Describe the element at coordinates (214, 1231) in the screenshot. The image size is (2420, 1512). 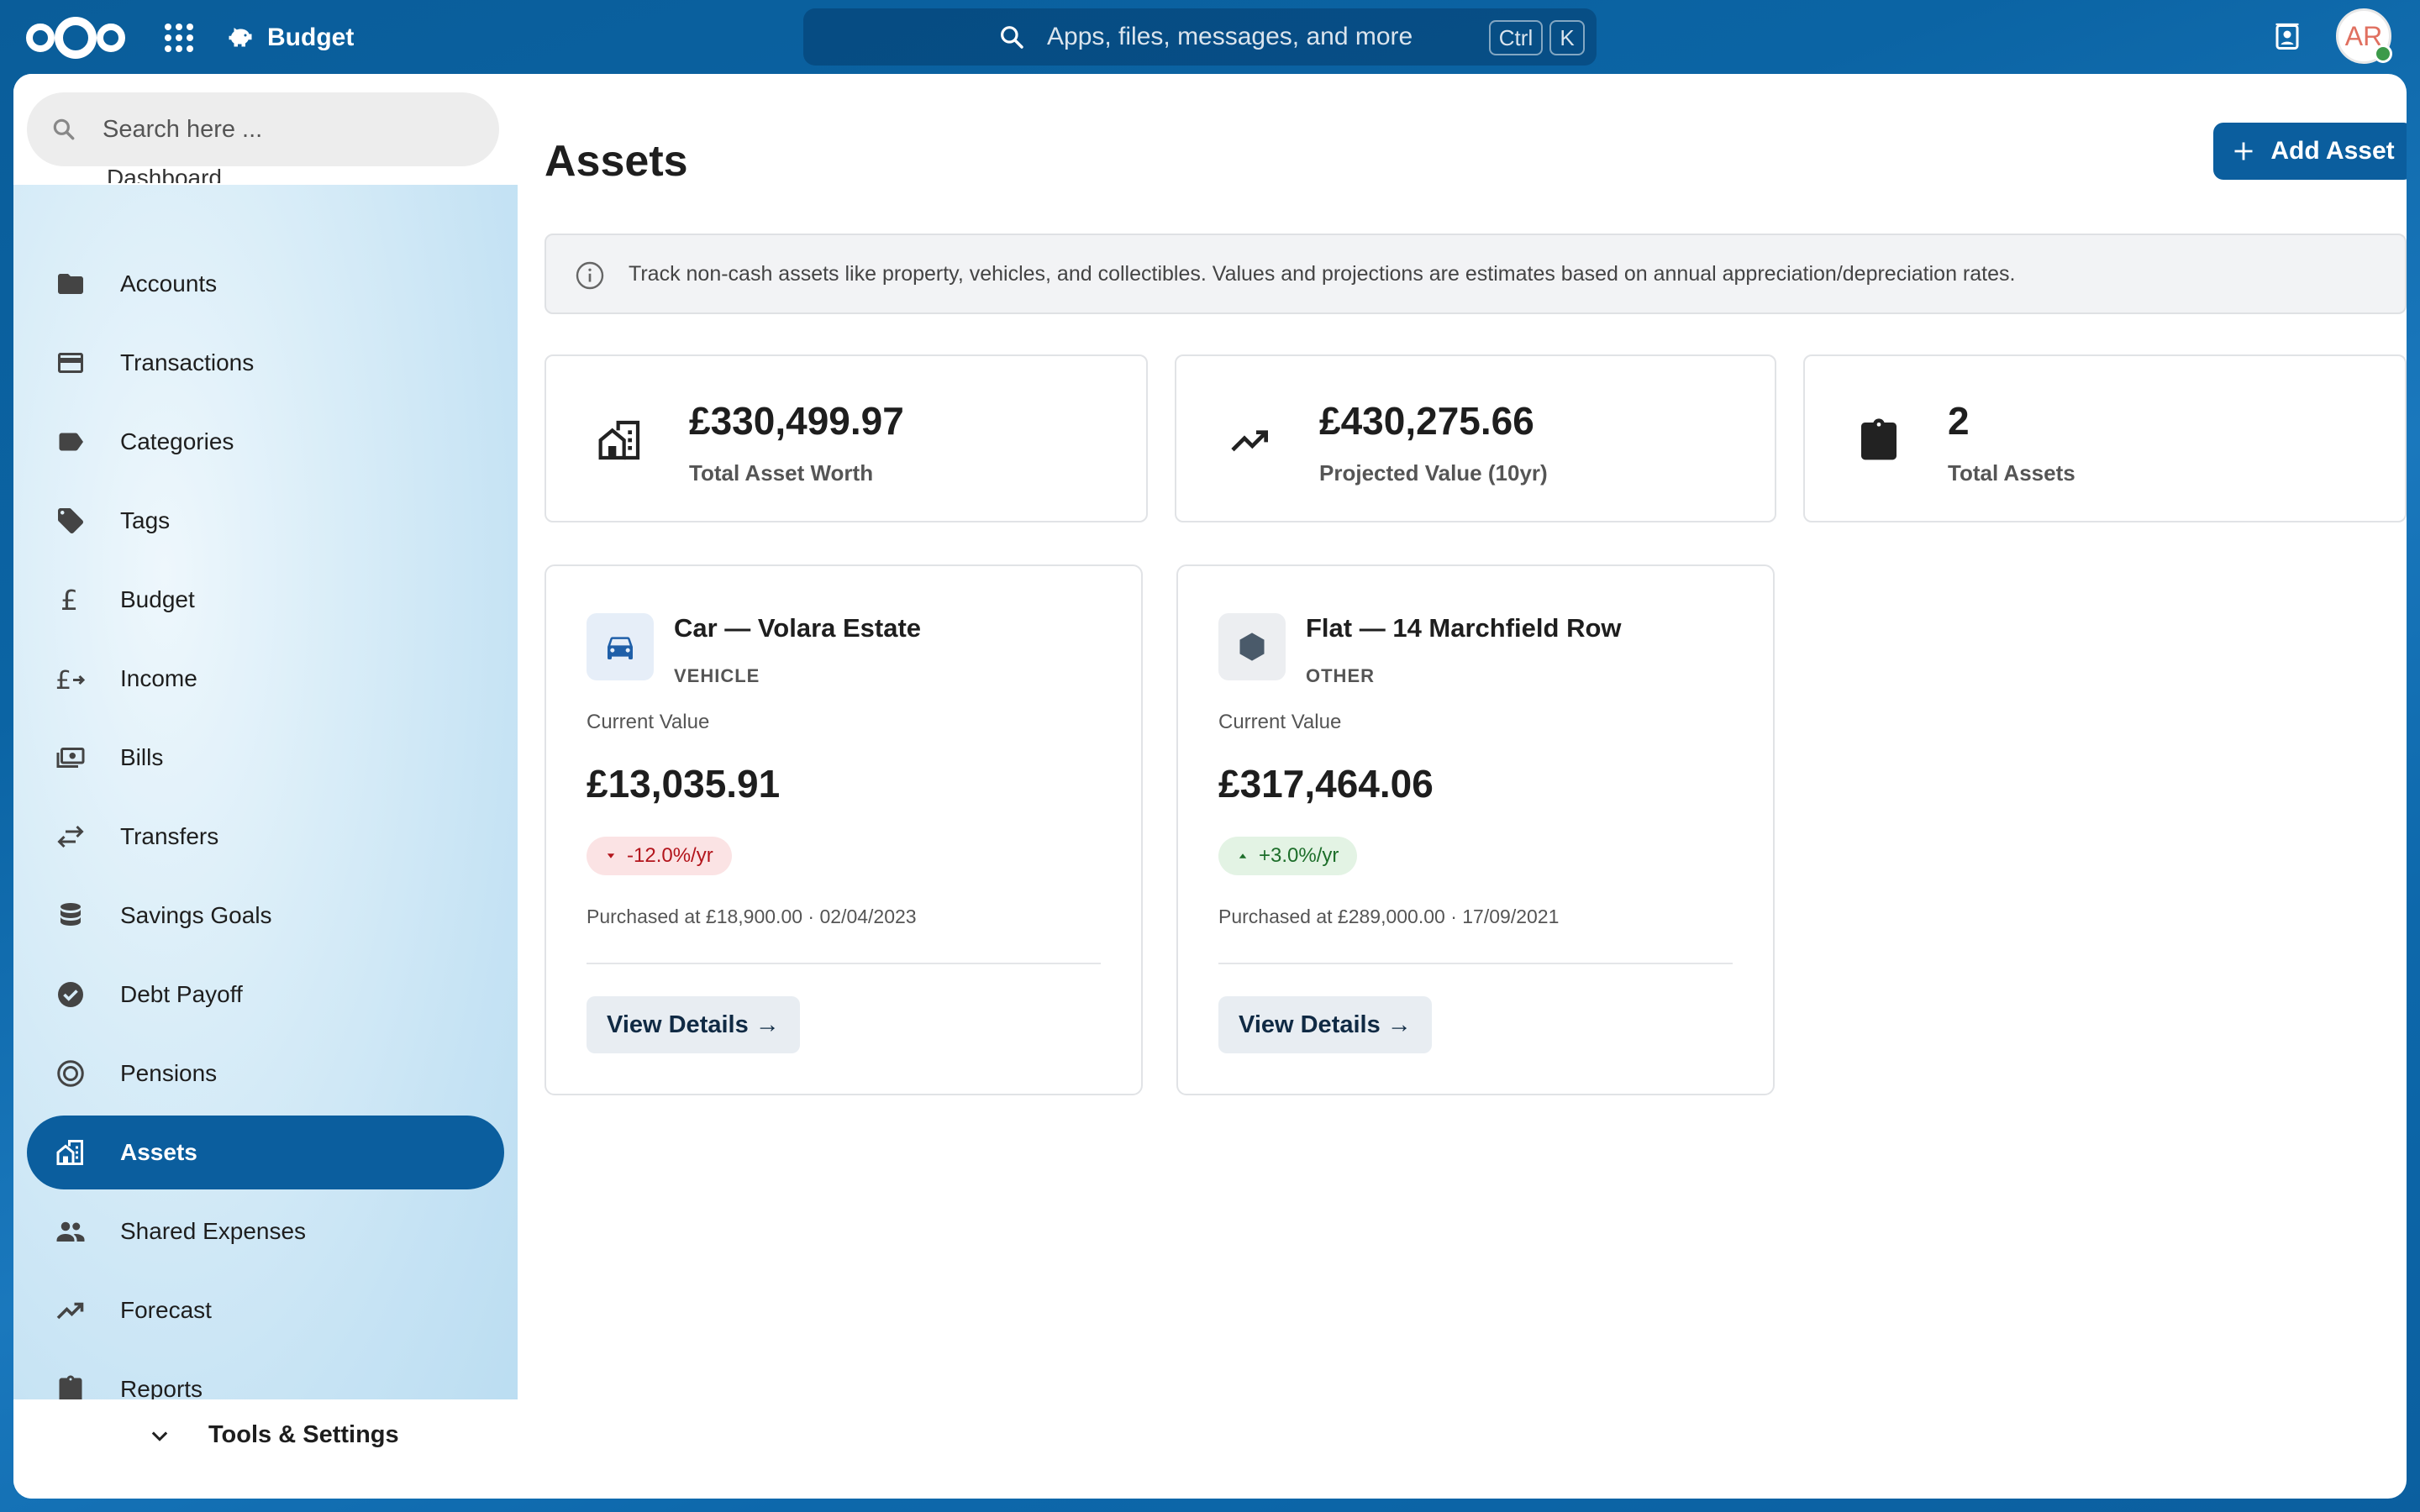
I see `sidebar-item-label: Shared Expenses` at that location.